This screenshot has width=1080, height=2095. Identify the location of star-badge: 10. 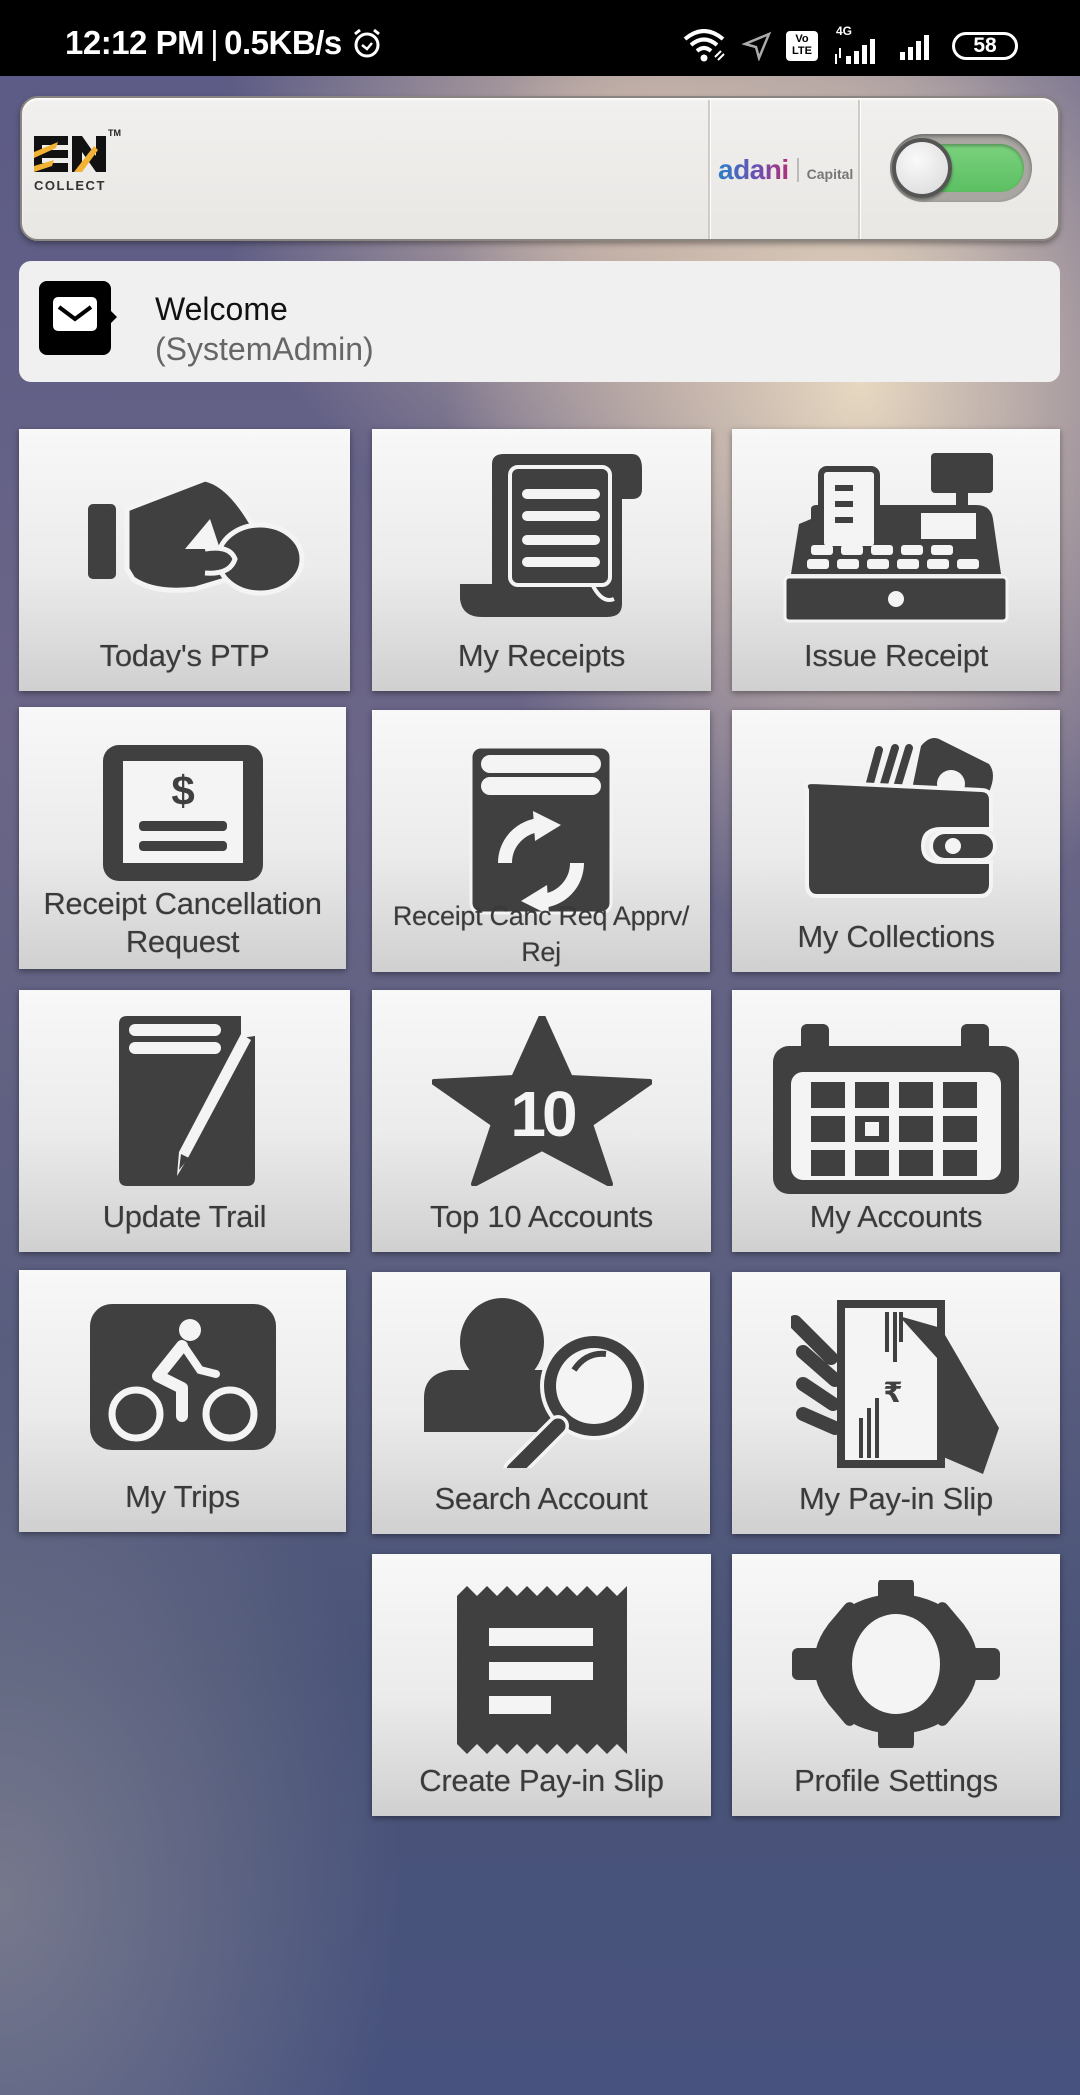
(542, 1114).